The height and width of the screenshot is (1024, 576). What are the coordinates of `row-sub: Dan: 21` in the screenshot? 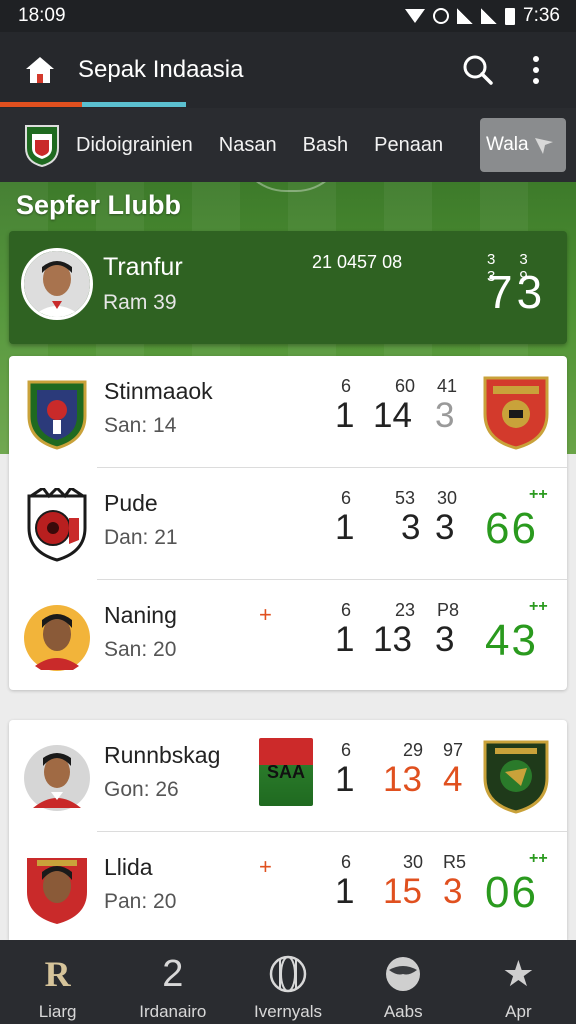 It's located at (141, 537).